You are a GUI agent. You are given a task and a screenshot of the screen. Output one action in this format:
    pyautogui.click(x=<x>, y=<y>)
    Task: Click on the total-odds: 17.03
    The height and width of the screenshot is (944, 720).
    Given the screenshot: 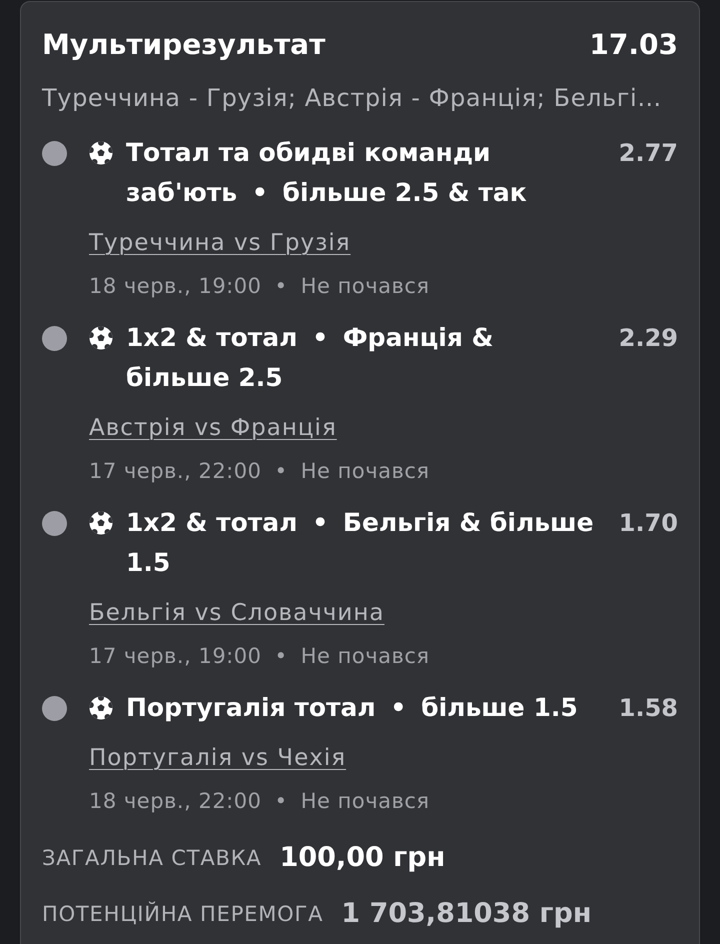 What is the action you would take?
    pyautogui.click(x=633, y=45)
    